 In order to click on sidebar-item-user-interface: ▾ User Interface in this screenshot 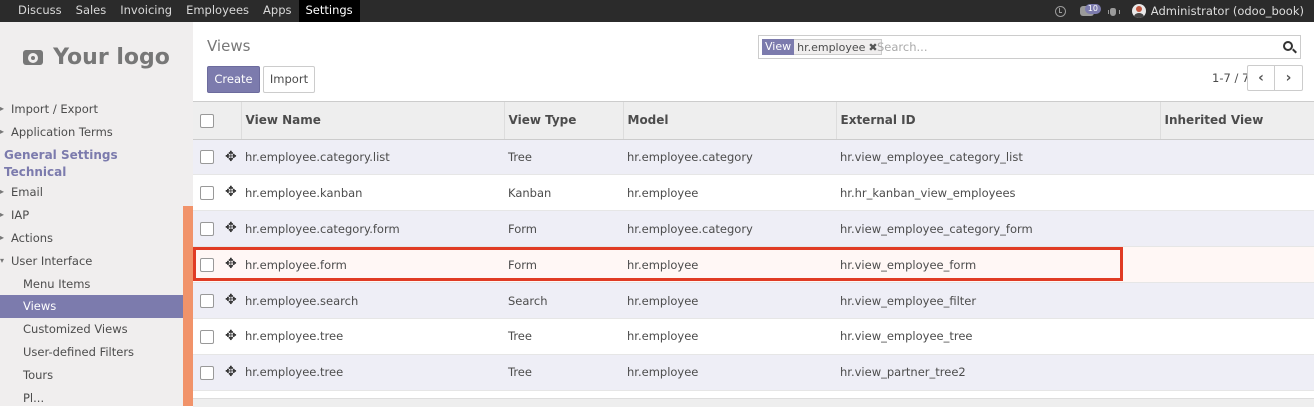, I will do `click(91, 261)`.